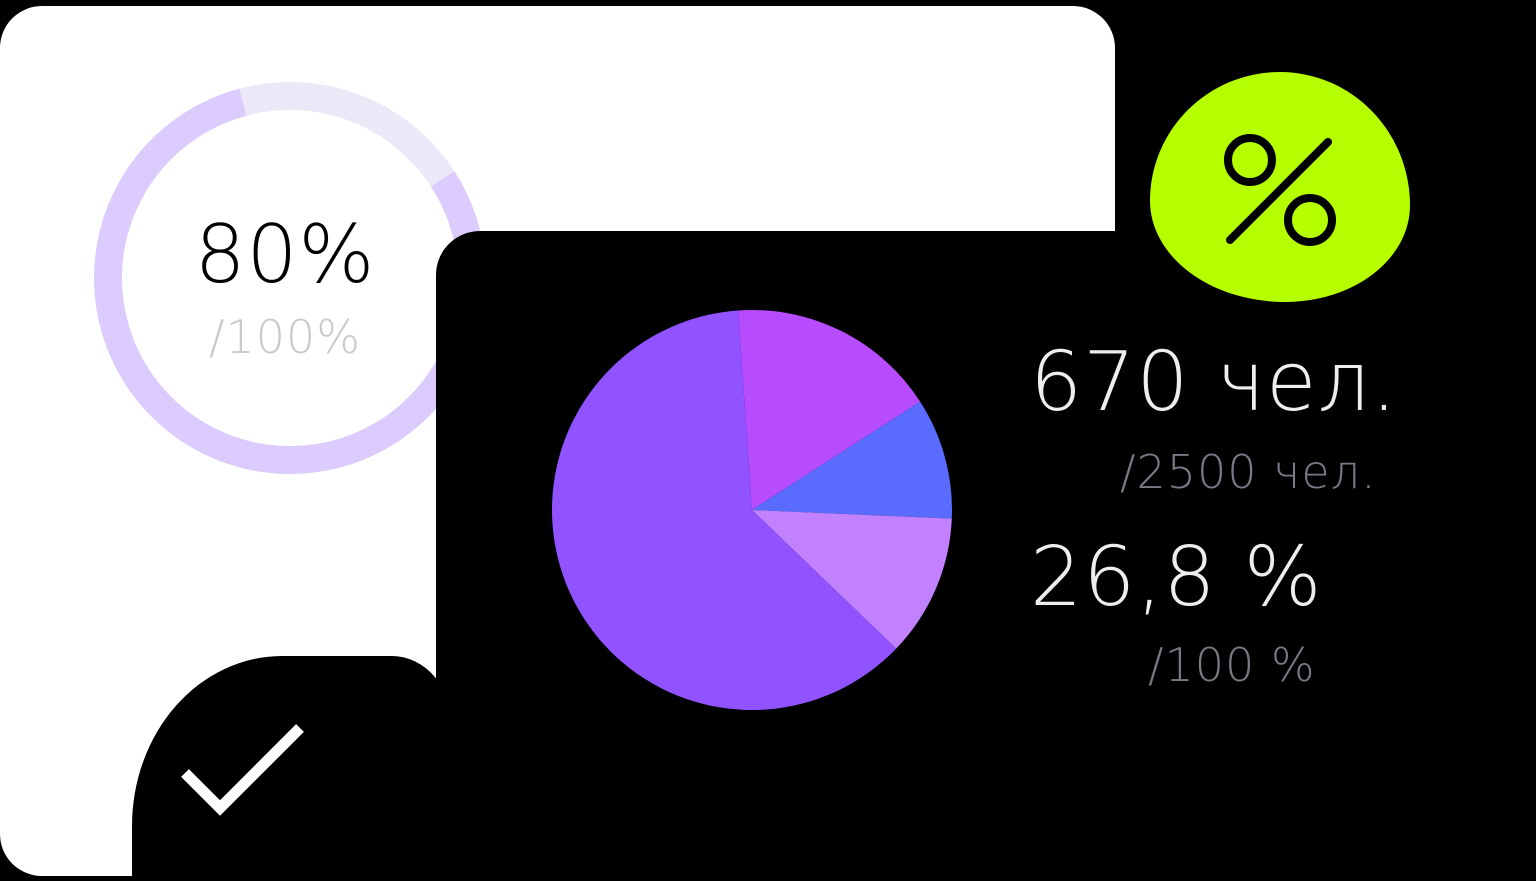 The width and height of the screenshot is (1536, 881). What do you see at coordinates (1176, 577) in the screenshot?
I see `share-percent-value: 26,8 %` at bounding box center [1176, 577].